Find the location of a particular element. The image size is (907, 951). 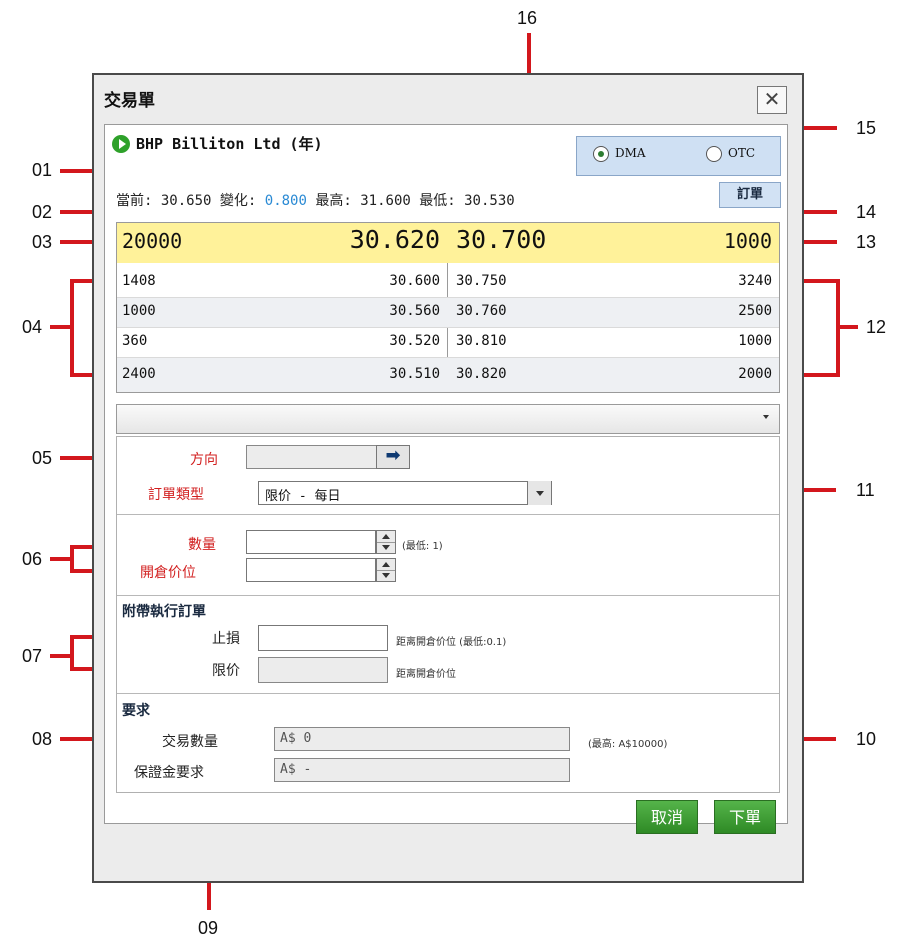

ask-qty: 2000 is located at coordinates (755, 374).